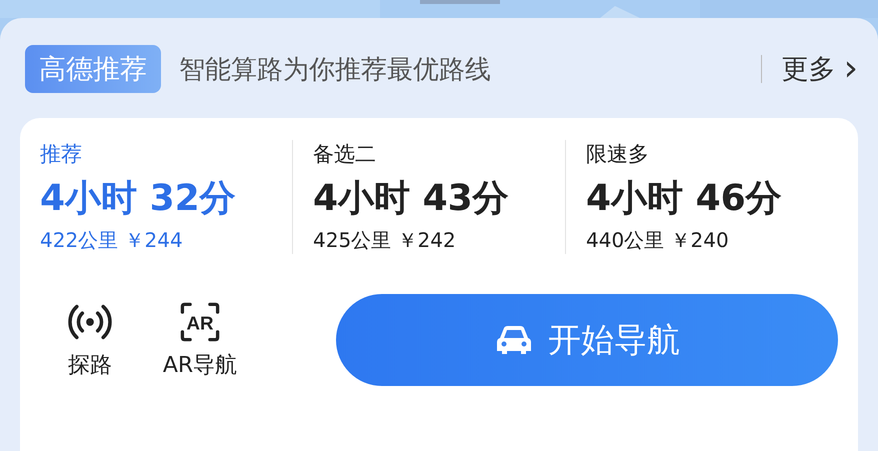 This screenshot has height=451, width=878. I want to click on more-link: 更多 ›, so click(820, 69).